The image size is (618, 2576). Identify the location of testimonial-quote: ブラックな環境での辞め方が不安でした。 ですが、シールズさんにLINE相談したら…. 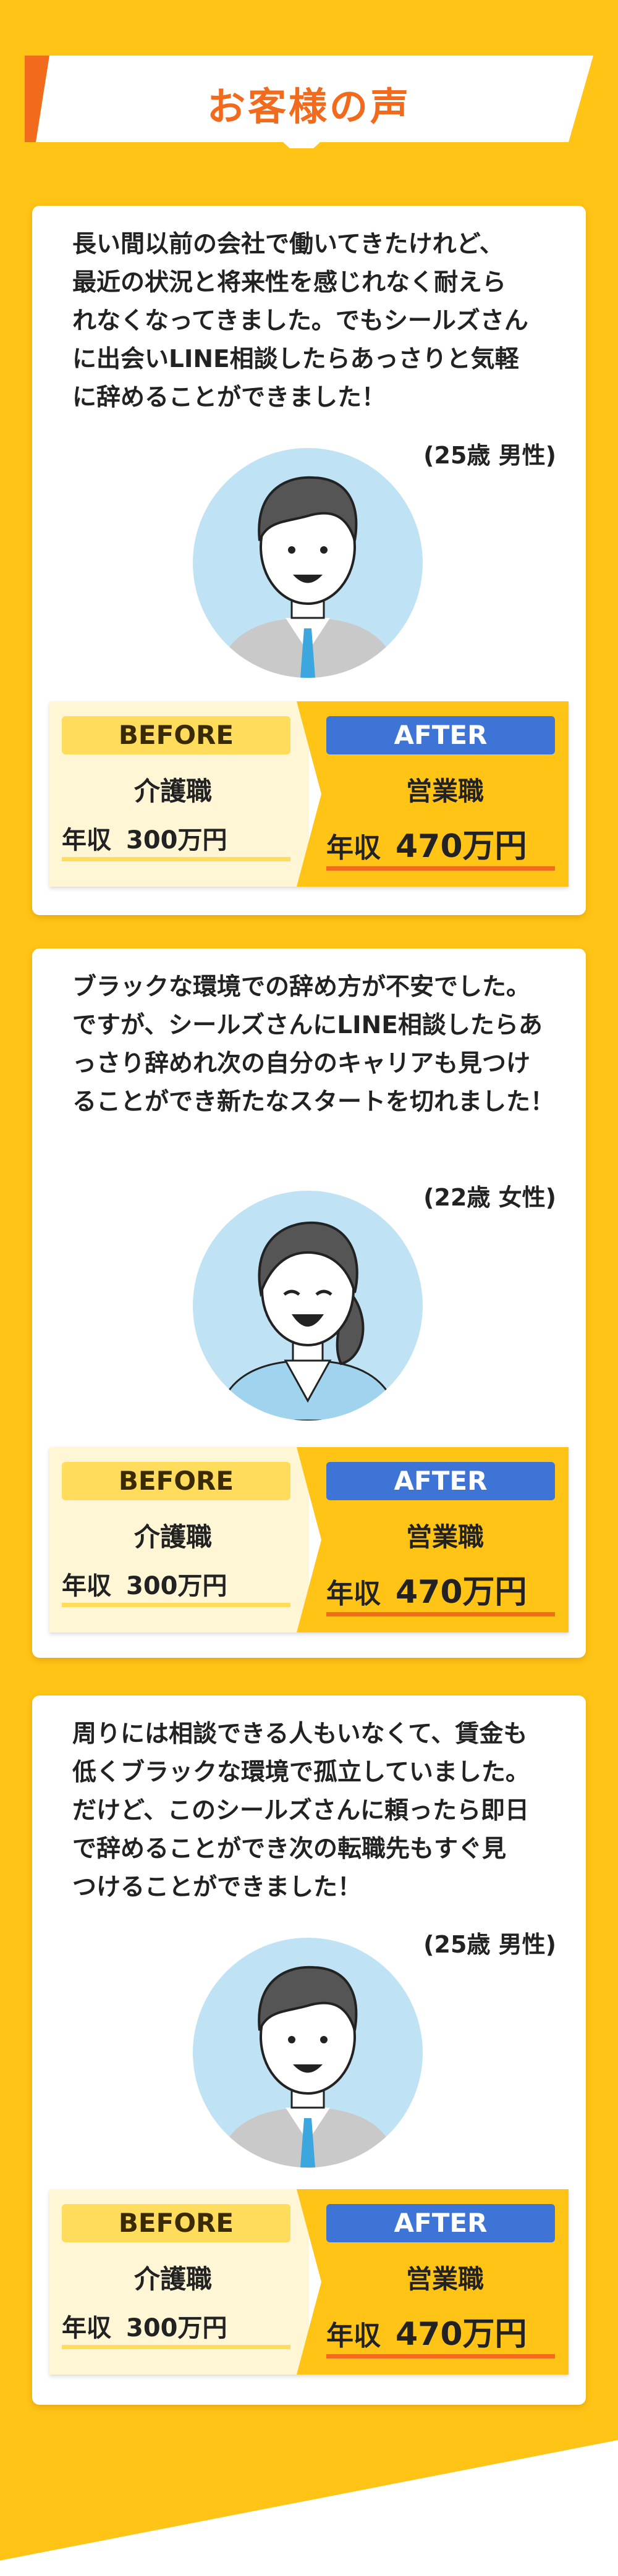
(313, 1044).